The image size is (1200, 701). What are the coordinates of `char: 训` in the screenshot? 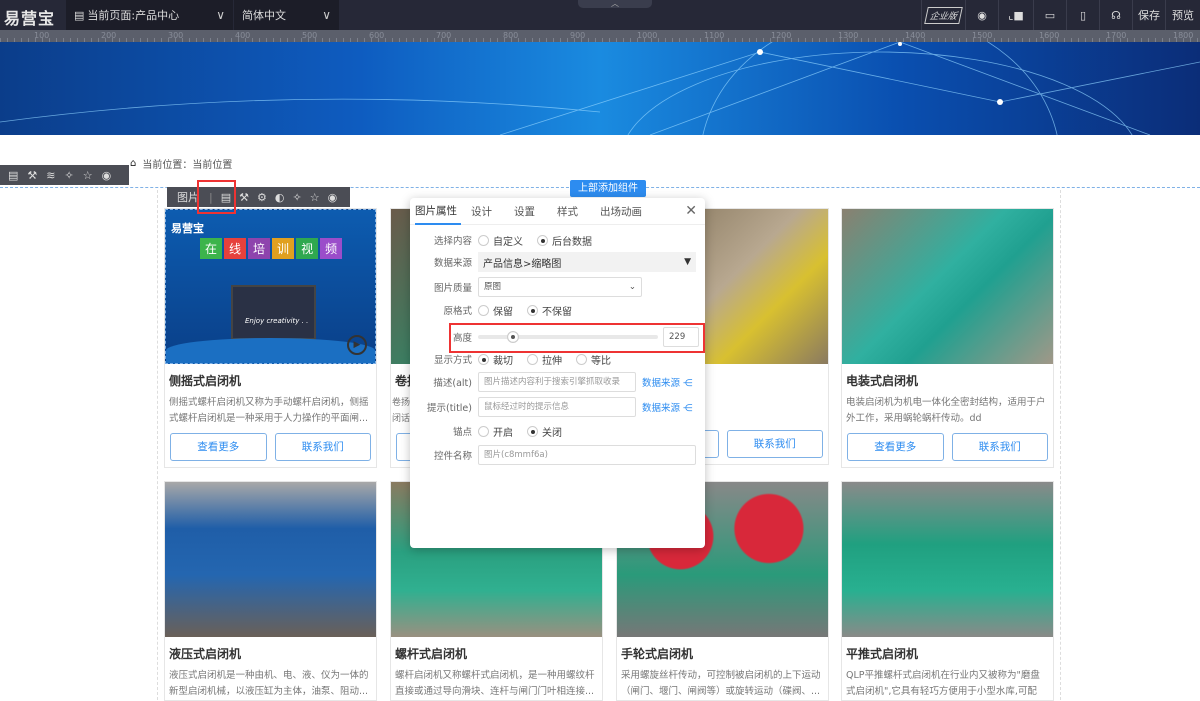 It's located at (283, 248).